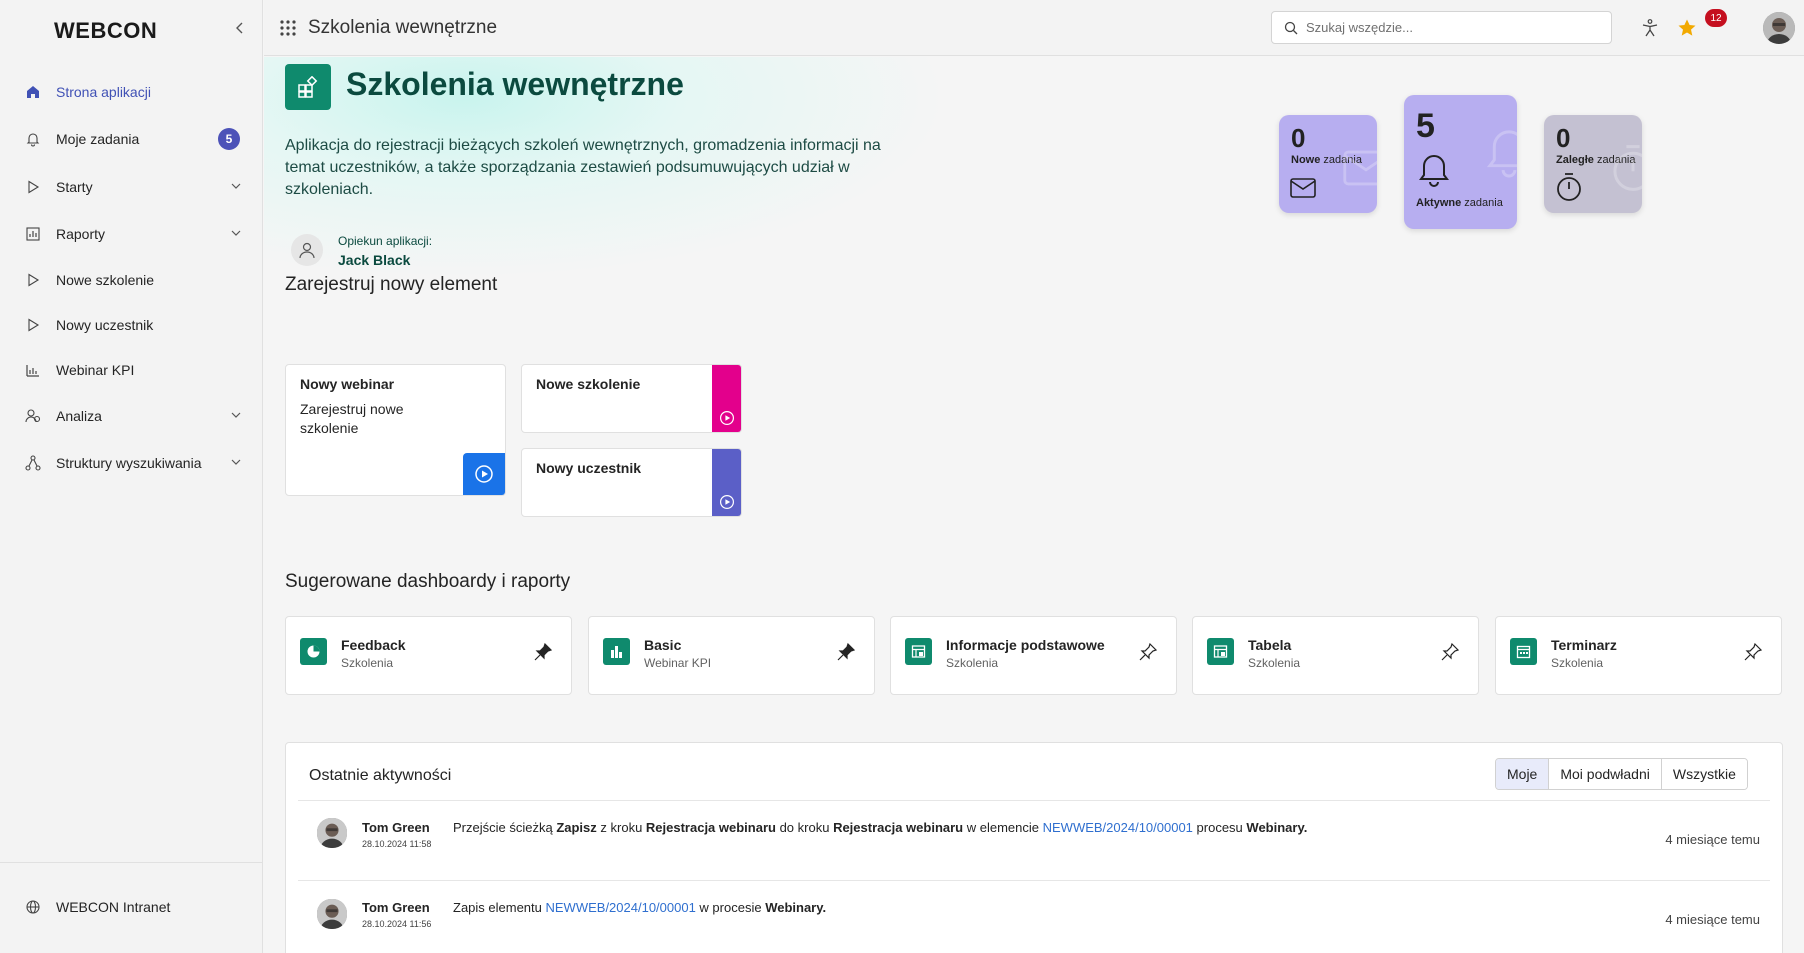 This screenshot has width=1804, height=953. Describe the element at coordinates (1605, 774) in the screenshot. I see `filter-moi-podwladni: Moi podwładni` at that location.